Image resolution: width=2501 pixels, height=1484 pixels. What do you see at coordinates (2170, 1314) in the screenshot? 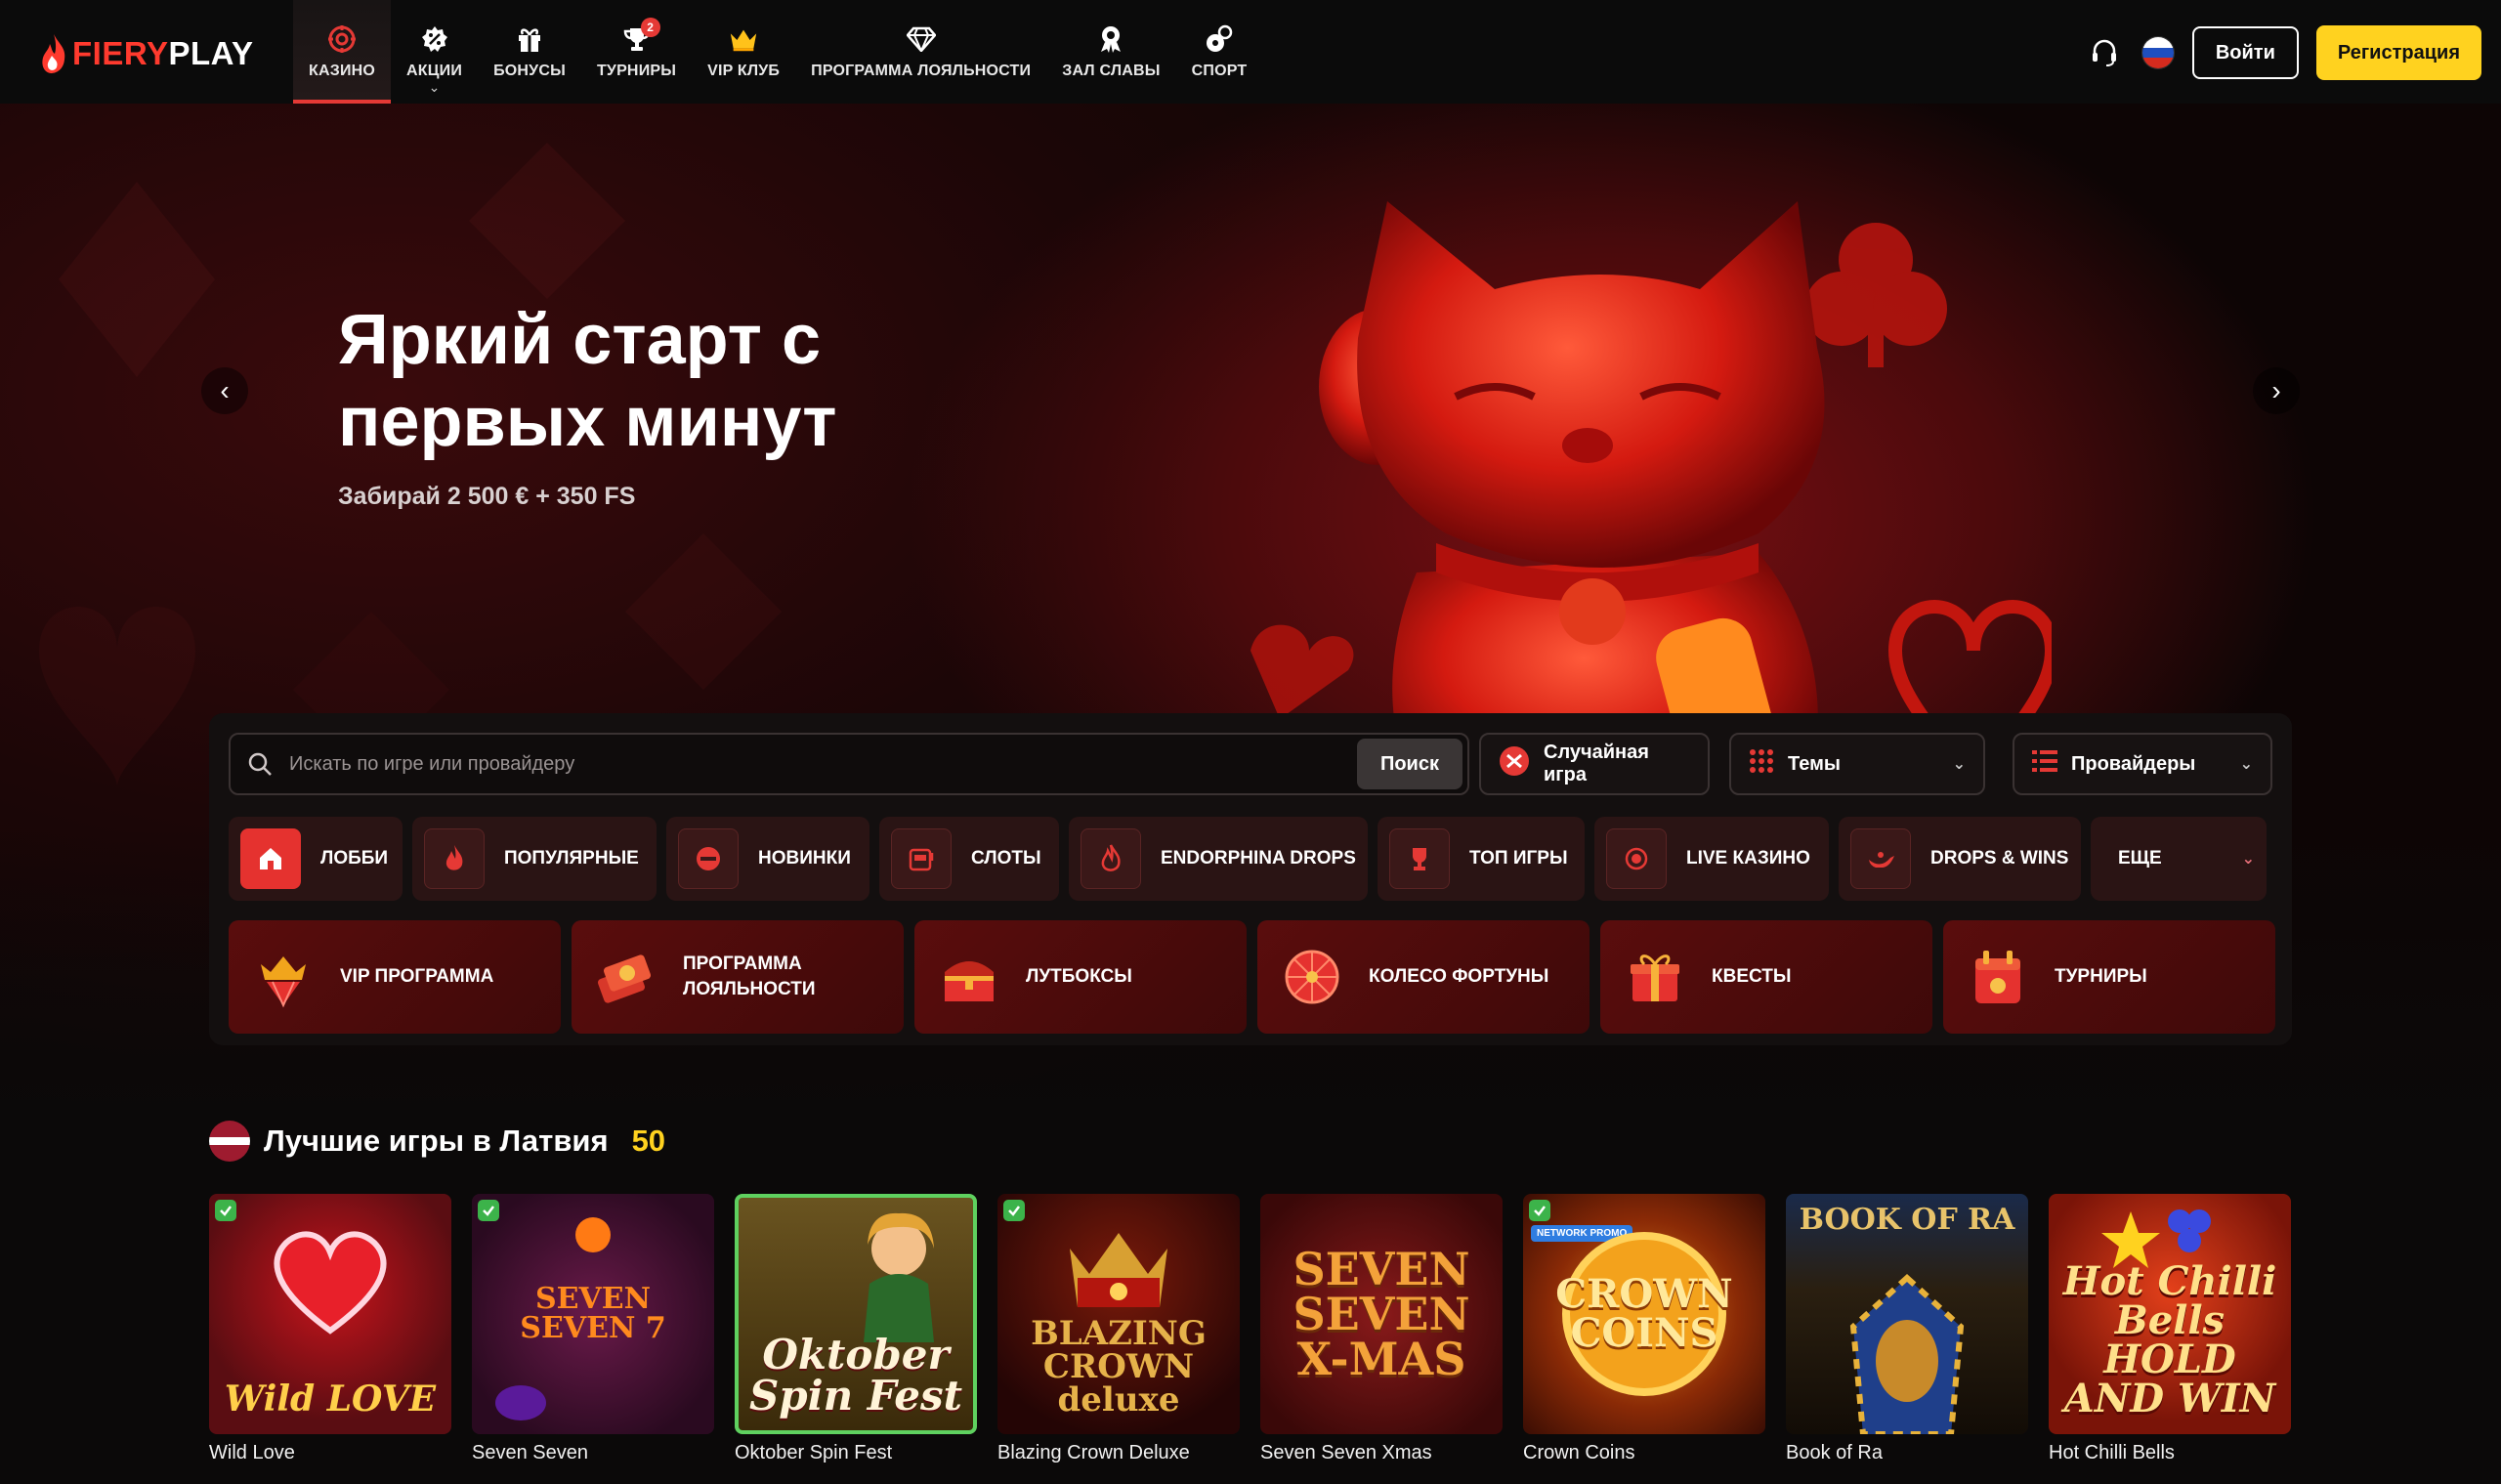
I see `game-thumbnail: Hot Chilli Bells HOLD AND WIN` at bounding box center [2170, 1314].